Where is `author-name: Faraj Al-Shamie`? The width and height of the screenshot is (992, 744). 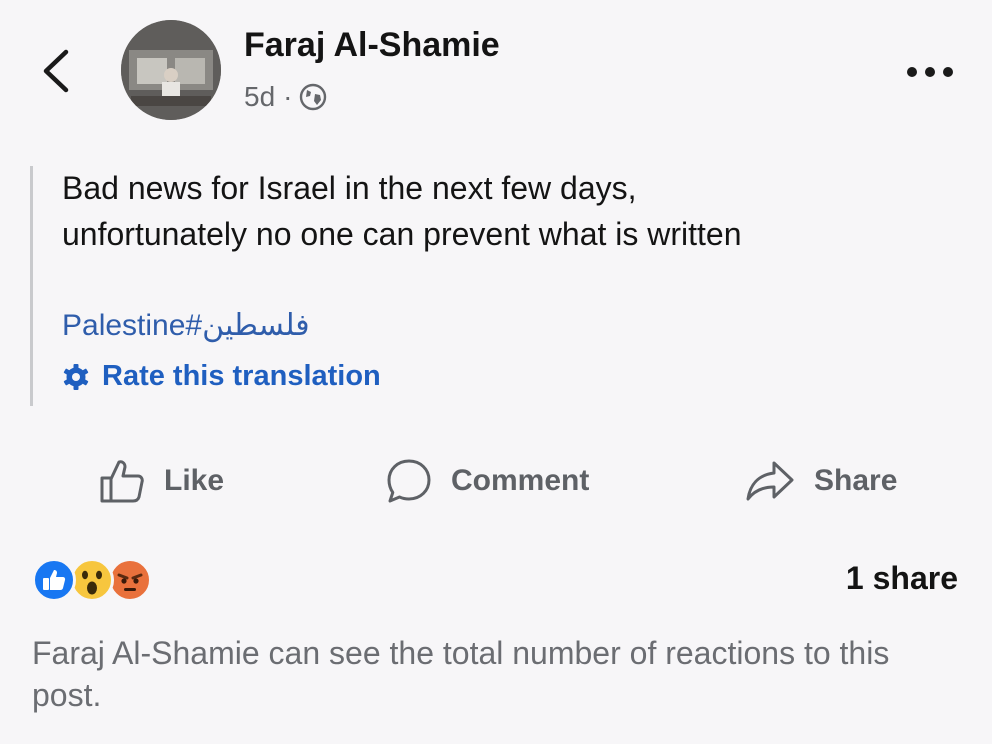 author-name: Faraj Al-Shamie is located at coordinates (372, 45).